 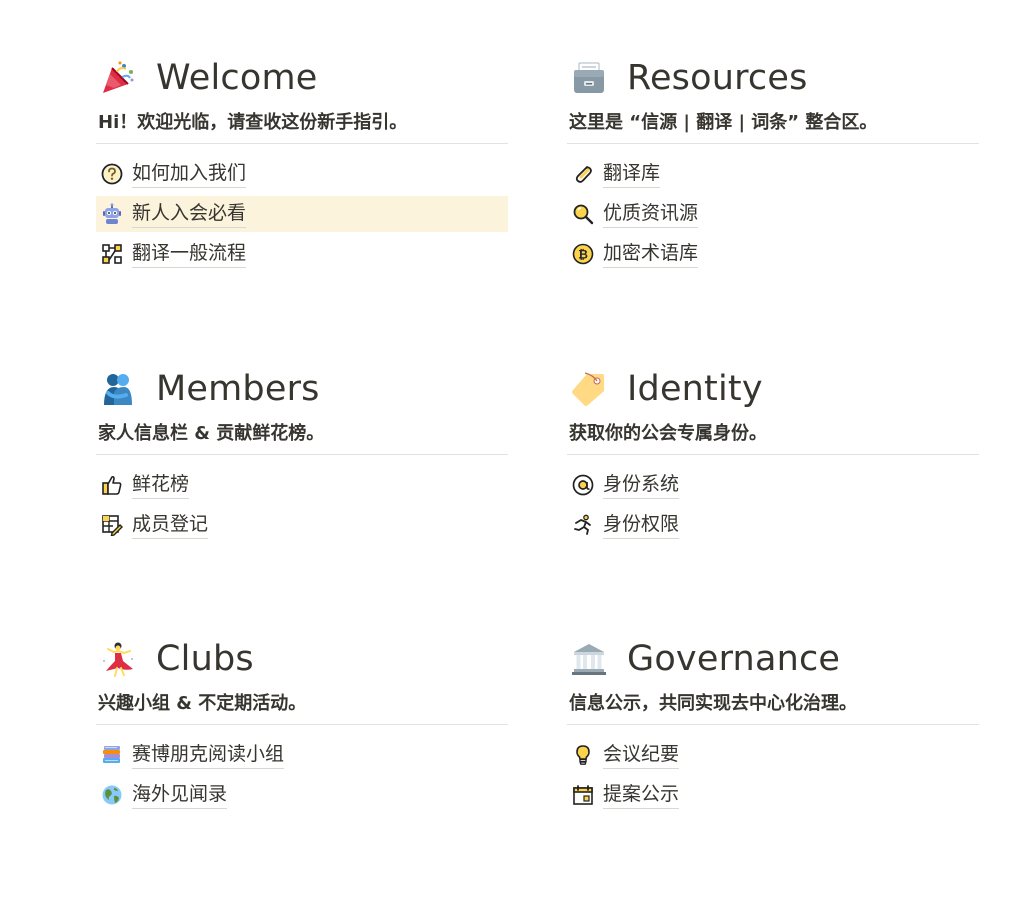 I want to click on link-meeting-minutes: 会议纪要, so click(x=773, y=755).